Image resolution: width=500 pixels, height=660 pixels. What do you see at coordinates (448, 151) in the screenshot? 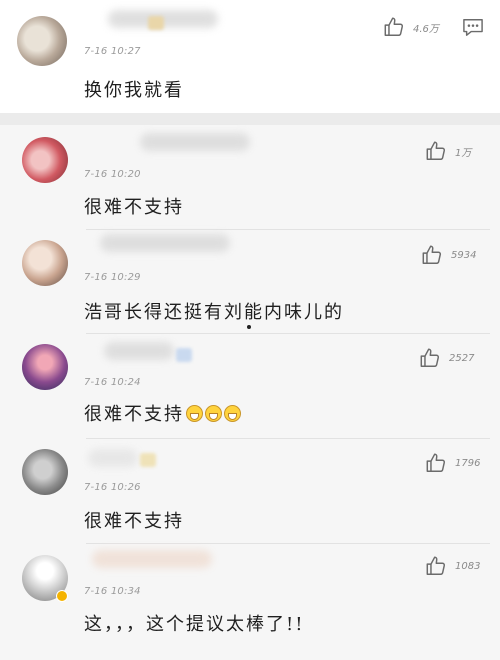
I see `like-button: 1万` at bounding box center [448, 151].